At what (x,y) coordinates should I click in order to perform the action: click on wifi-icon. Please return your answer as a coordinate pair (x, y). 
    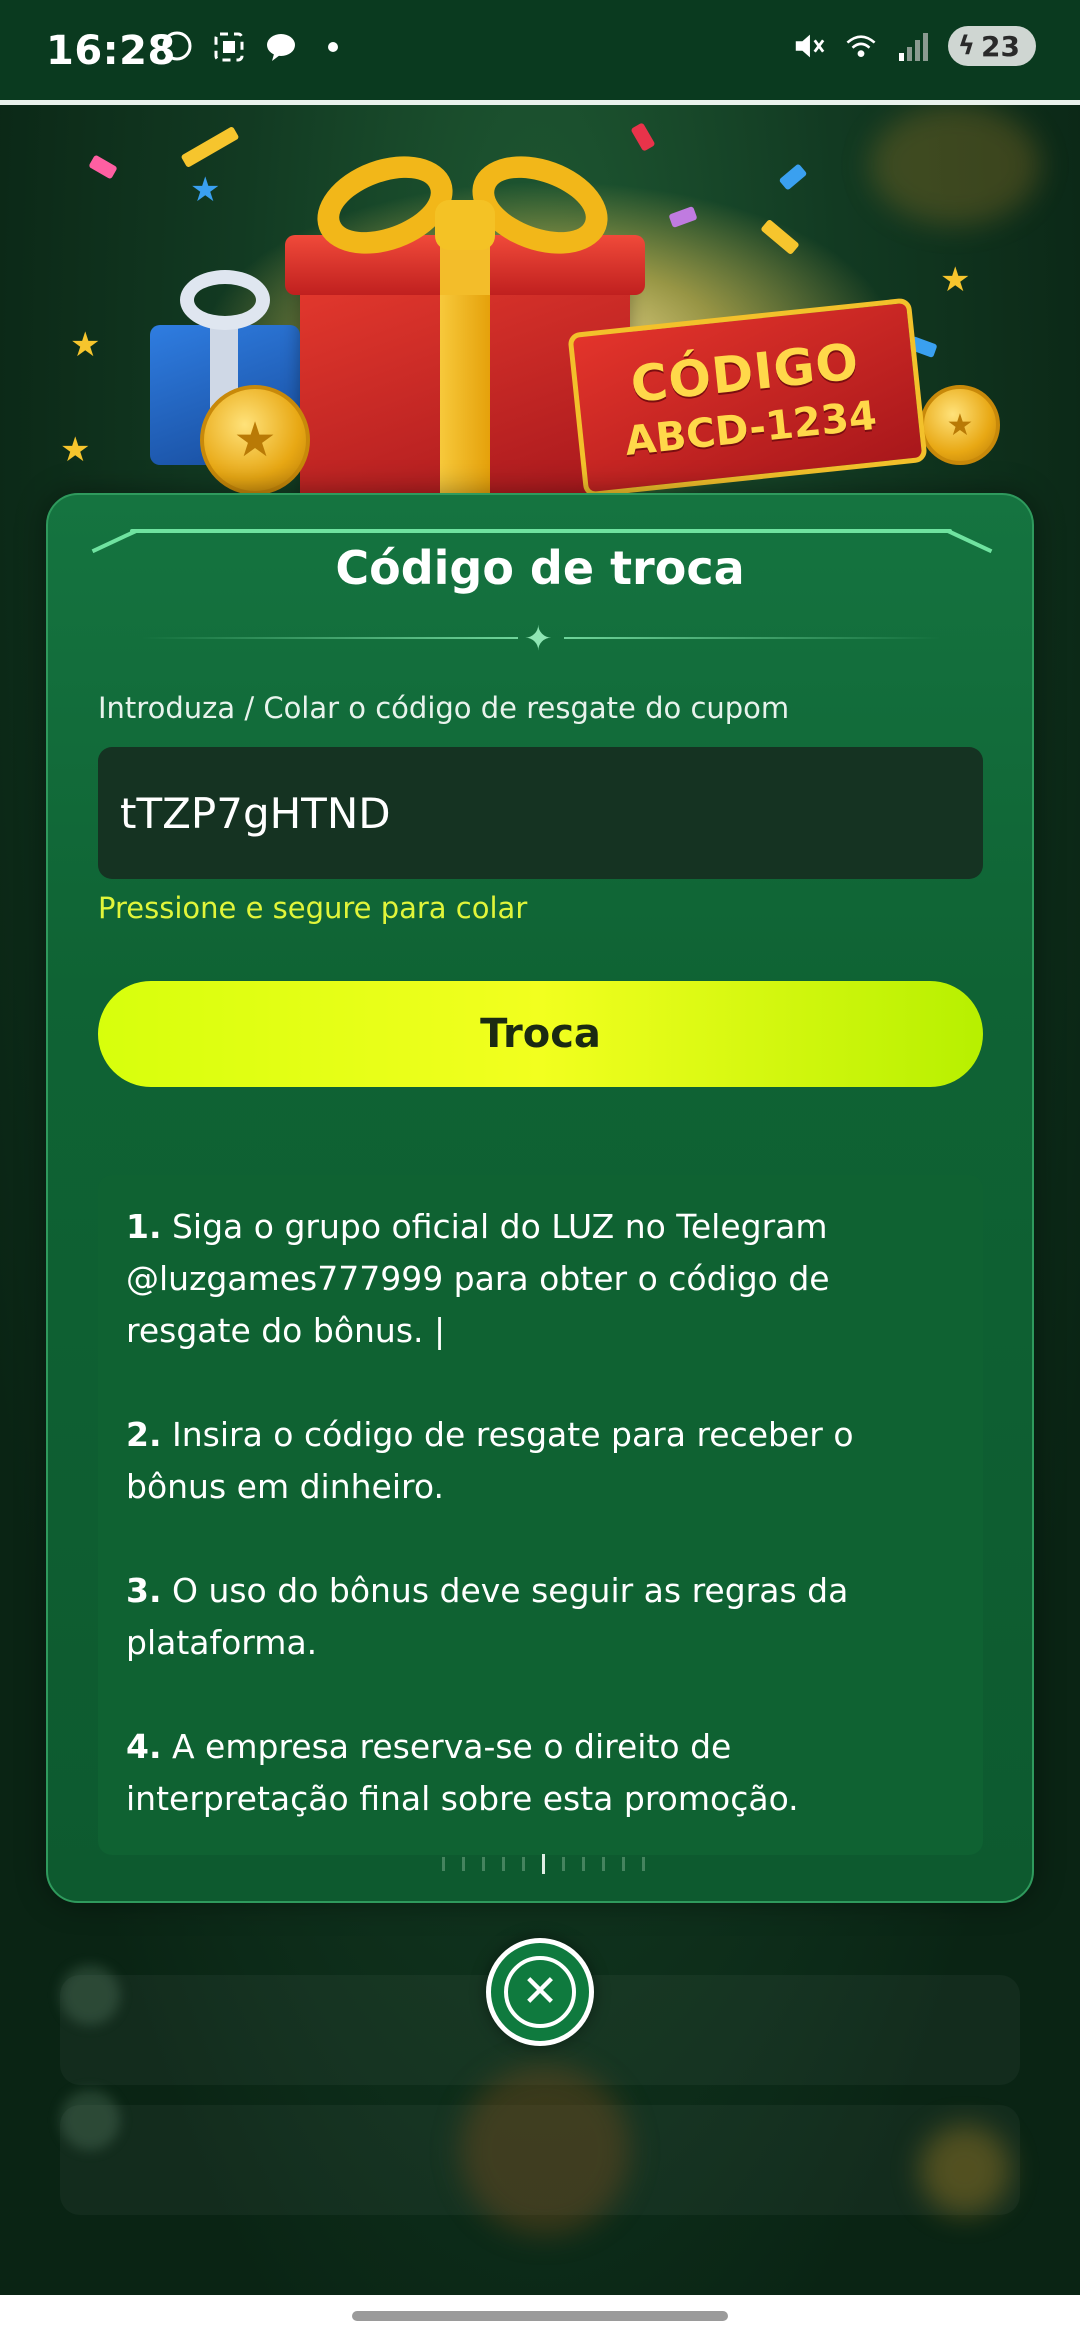
    Looking at the image, I should click on (861, 46).